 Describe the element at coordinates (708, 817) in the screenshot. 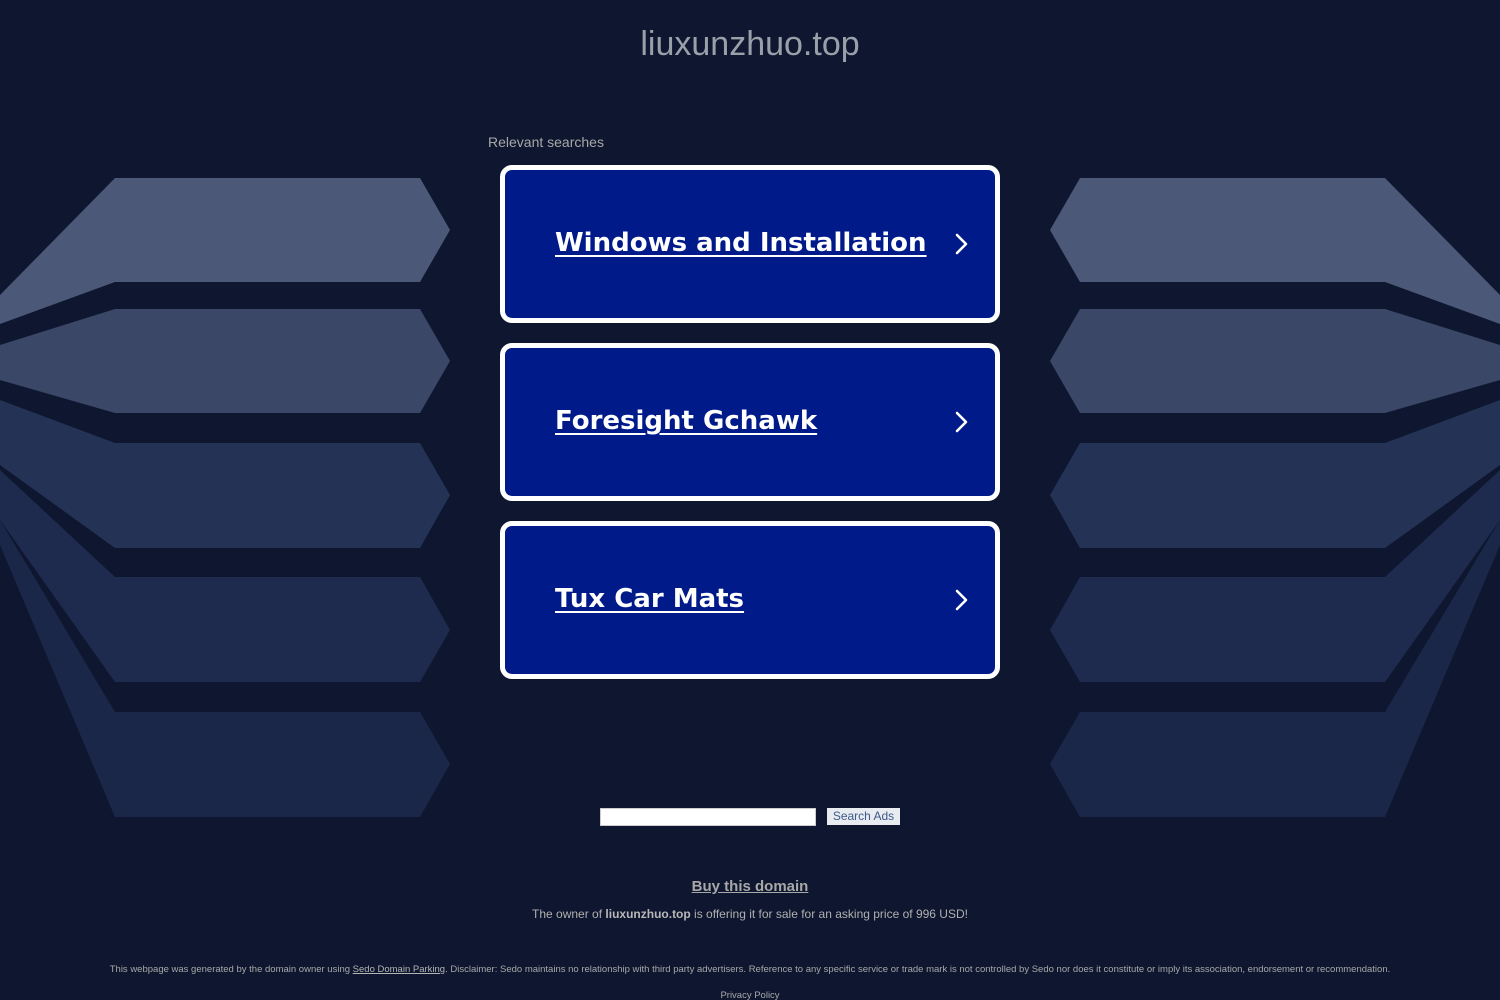

I see `search-input` at that location.